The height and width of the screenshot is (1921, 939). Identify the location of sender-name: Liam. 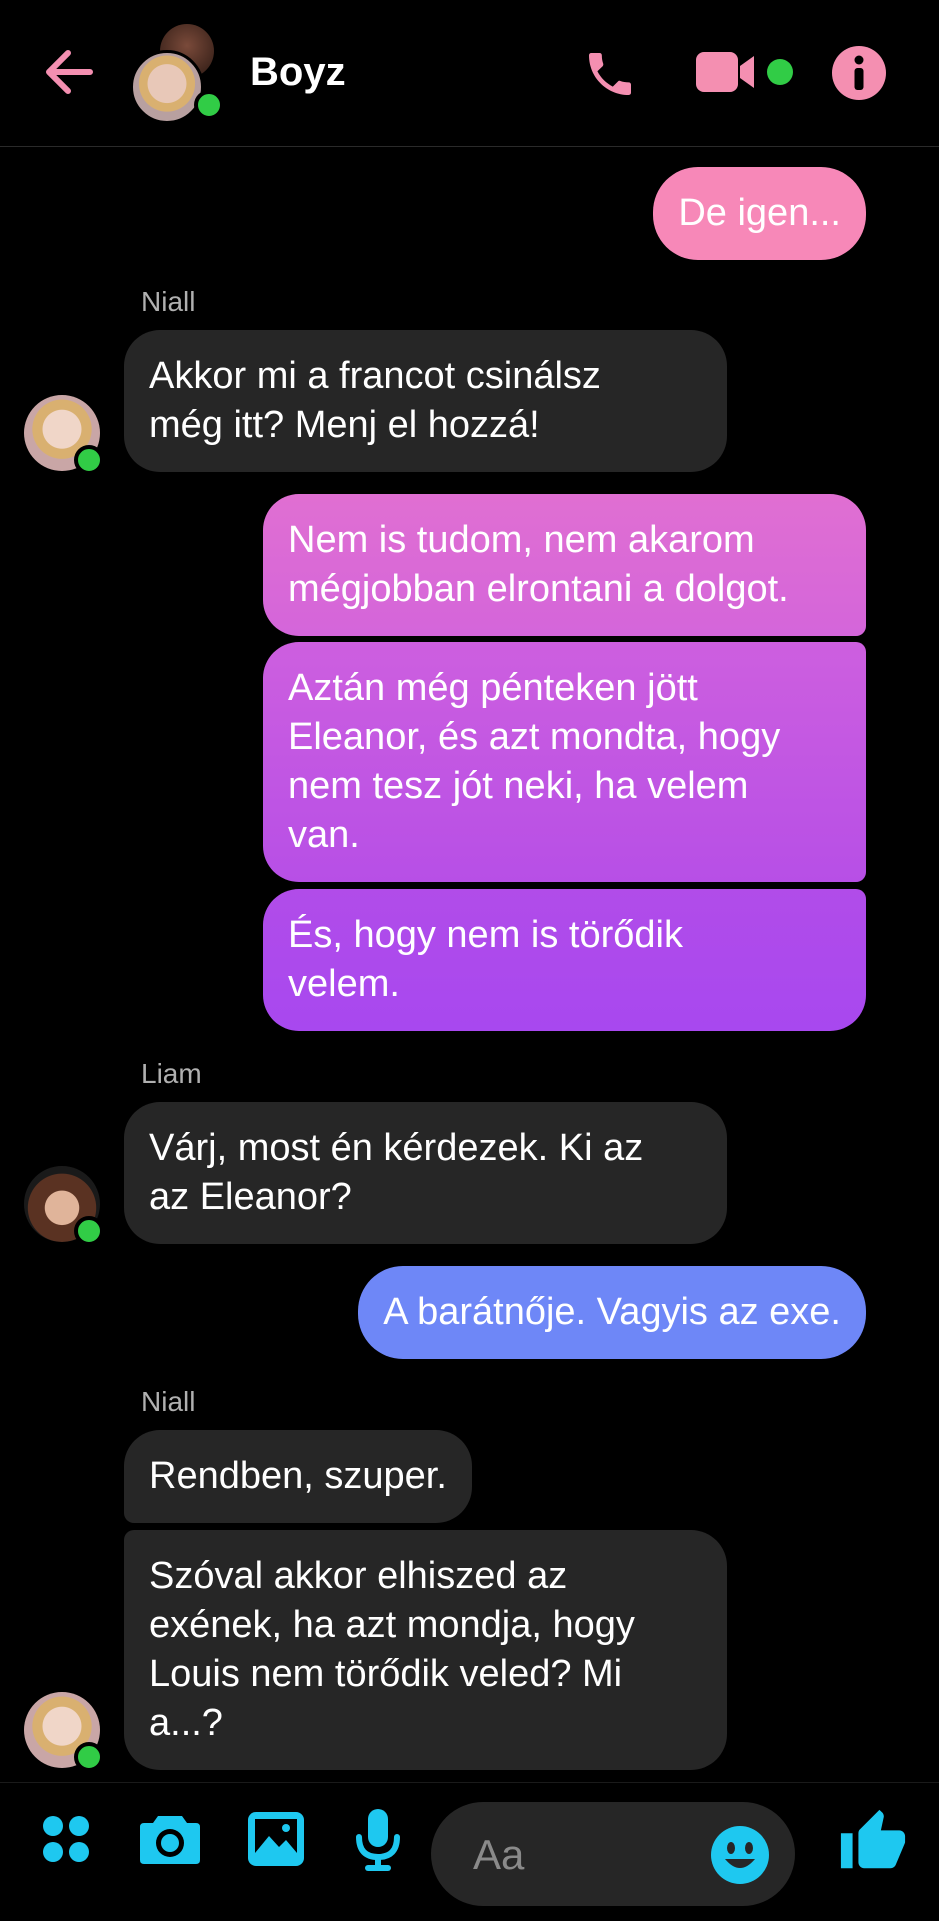
(171, 1073).